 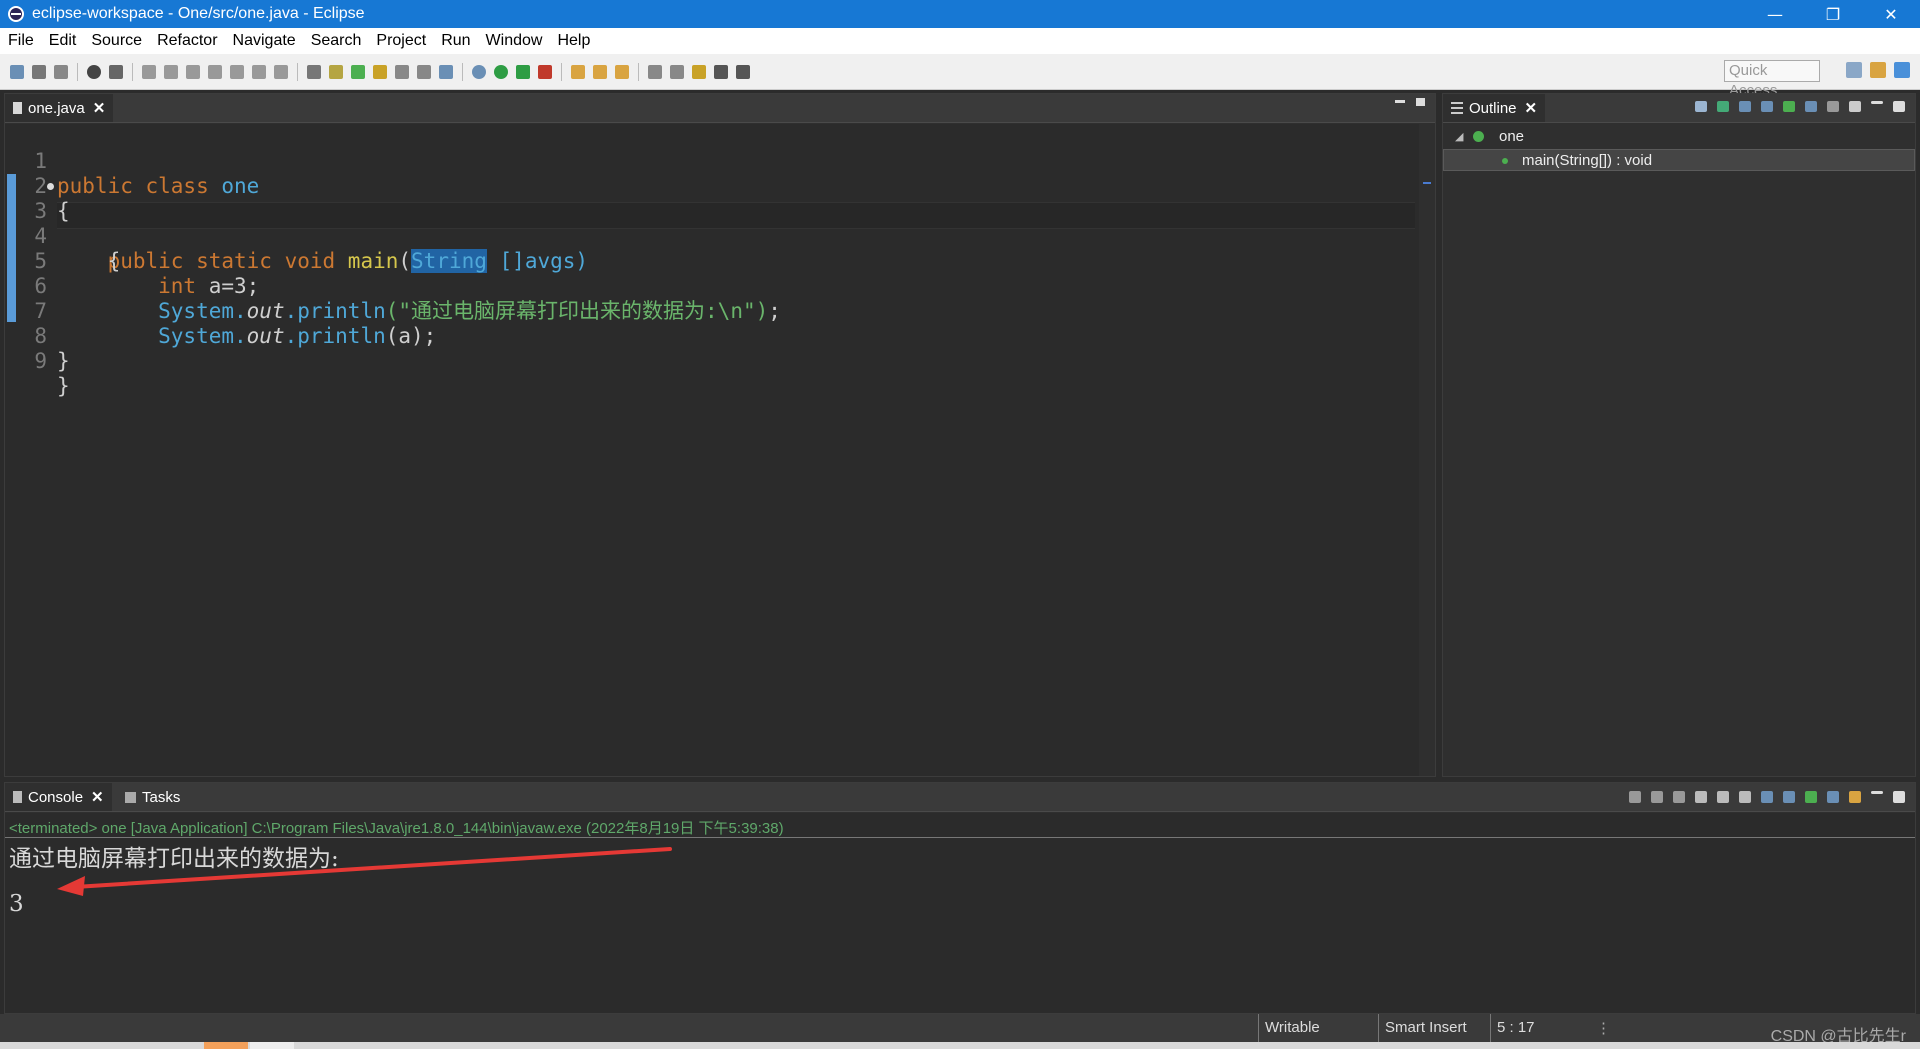 What do you see at coordinates (1855, 106) in the screenshot?
I see `view-menu-icon` at bounding box center [1855, 106].